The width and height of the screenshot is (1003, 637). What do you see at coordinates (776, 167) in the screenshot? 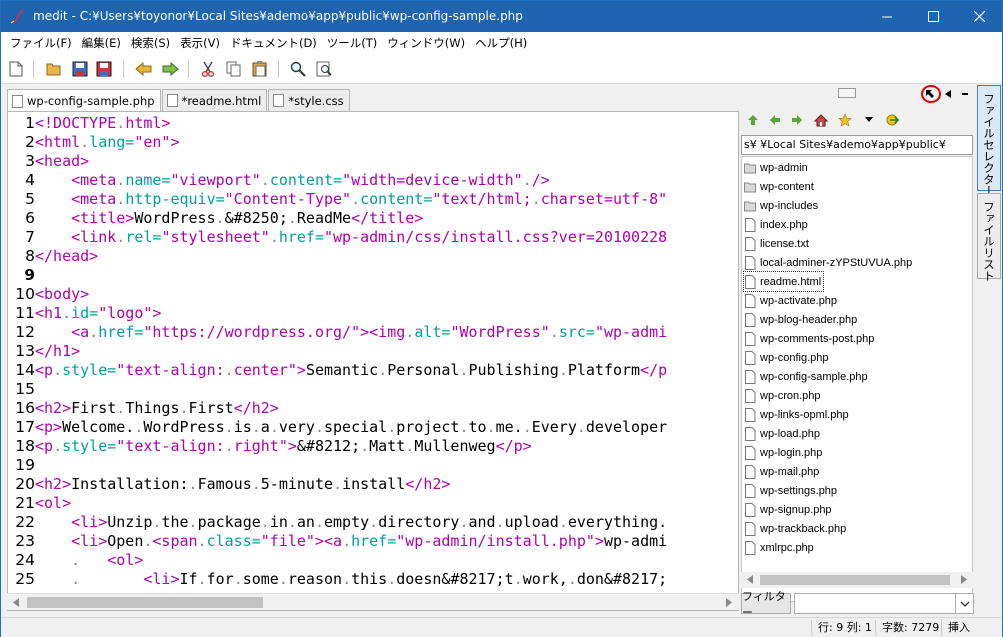
I see `folder-item: wp-admin` at bounding box center [776, 167].